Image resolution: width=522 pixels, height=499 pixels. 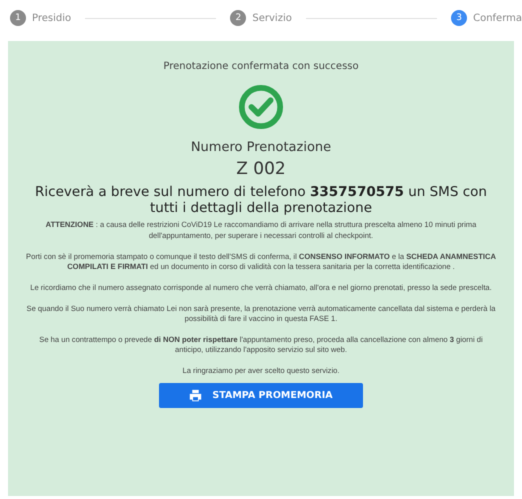 I want to click on step-number: 2, so click(x=238, y=18).